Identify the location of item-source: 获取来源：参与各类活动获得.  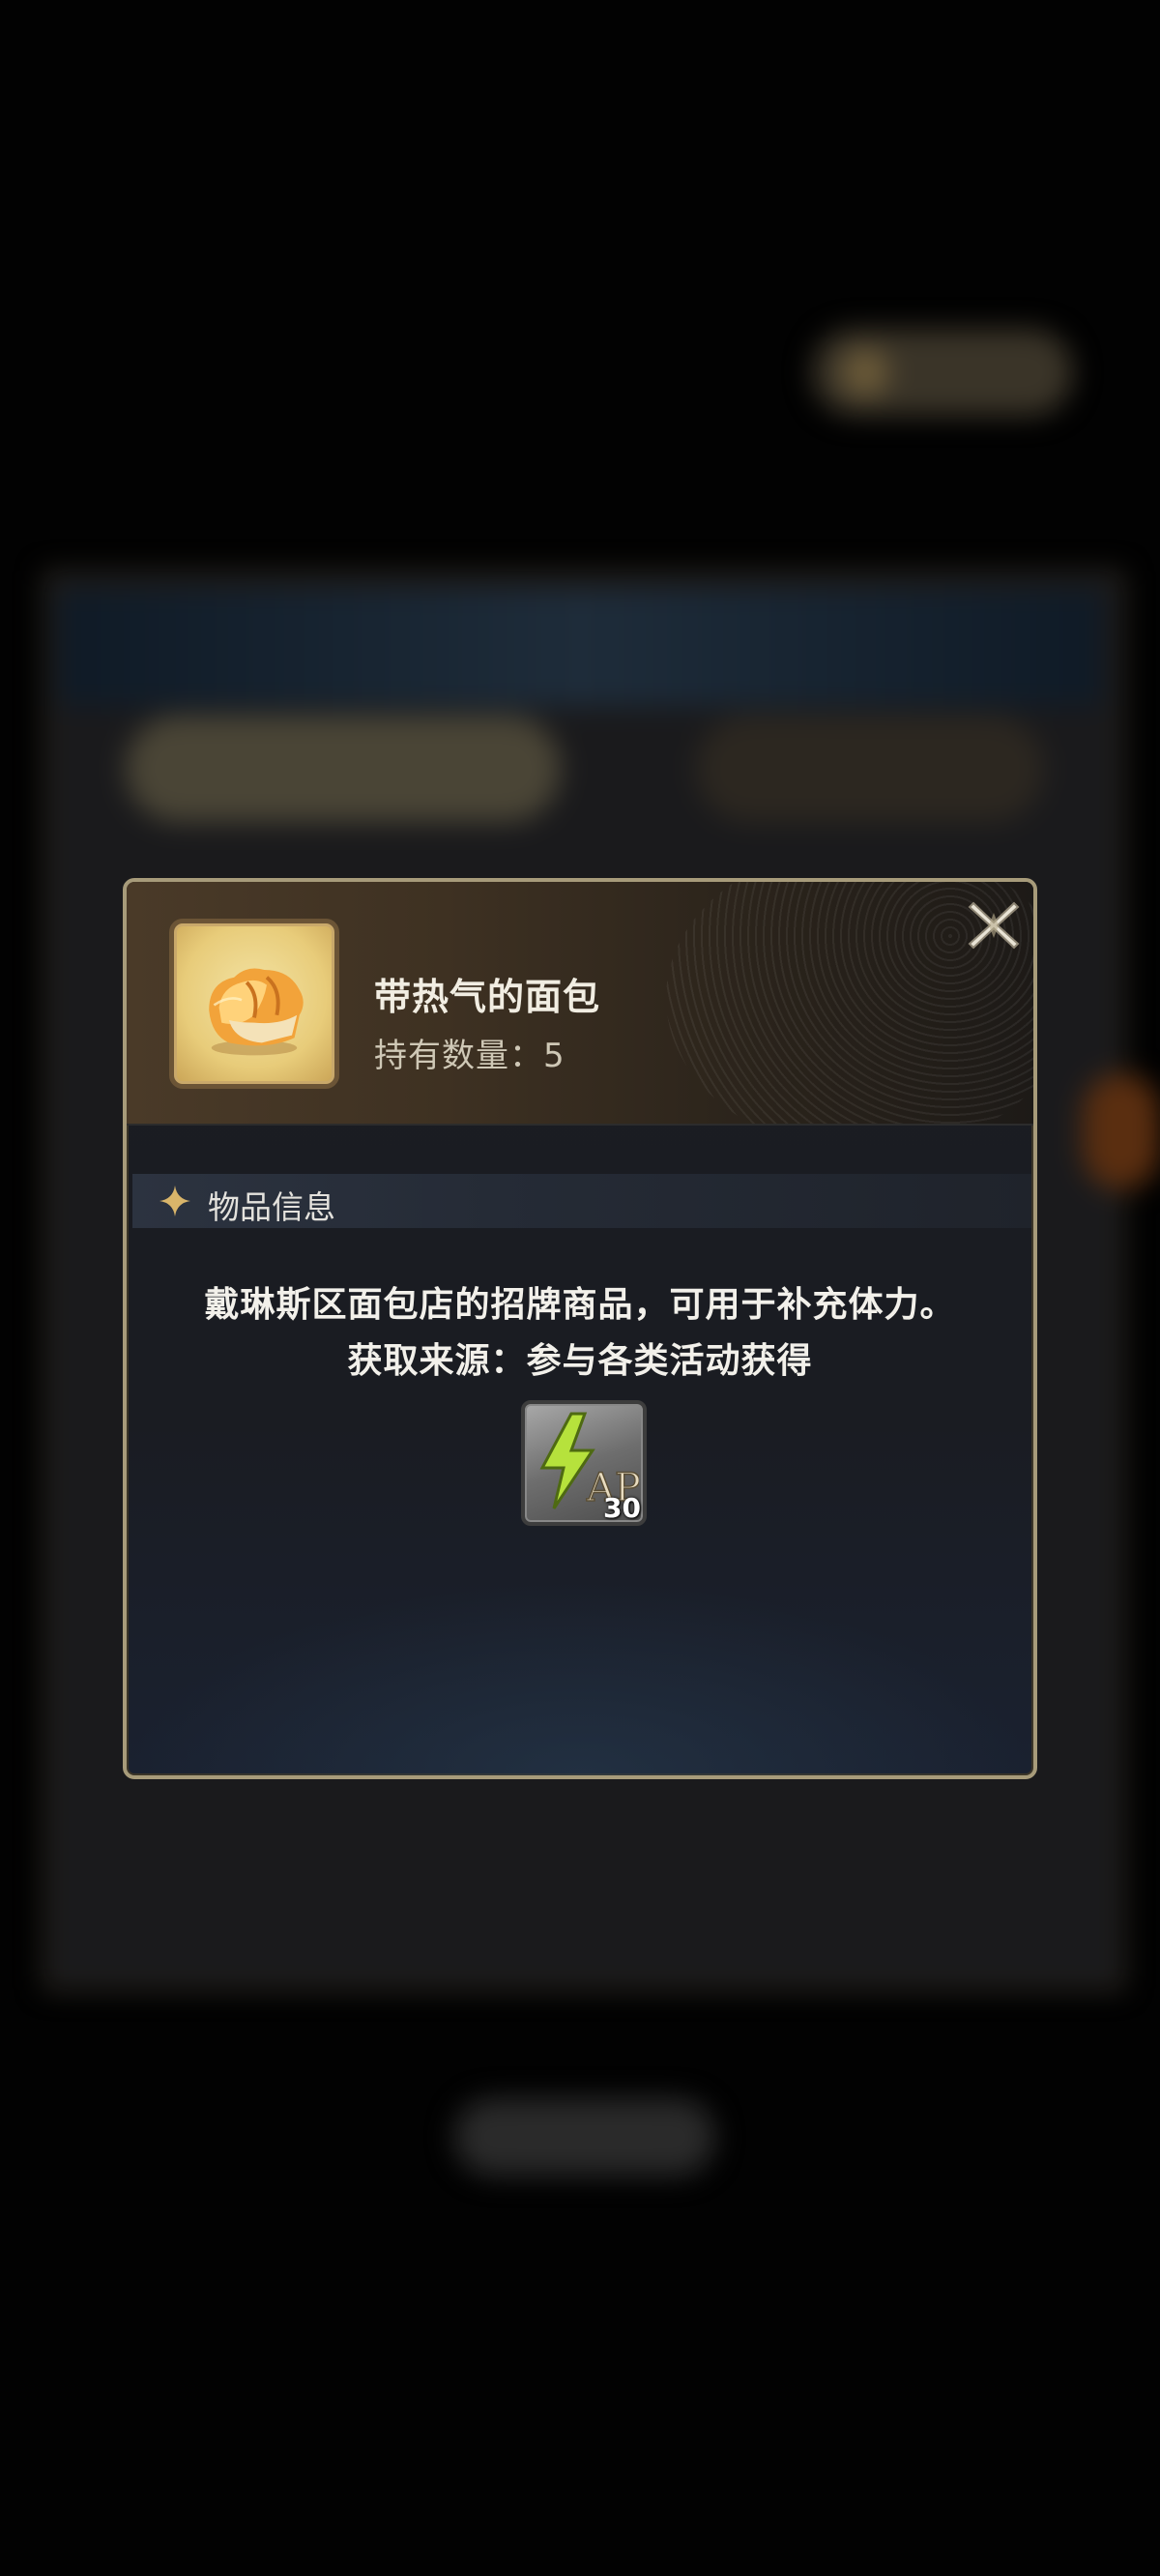
(580, 1361).